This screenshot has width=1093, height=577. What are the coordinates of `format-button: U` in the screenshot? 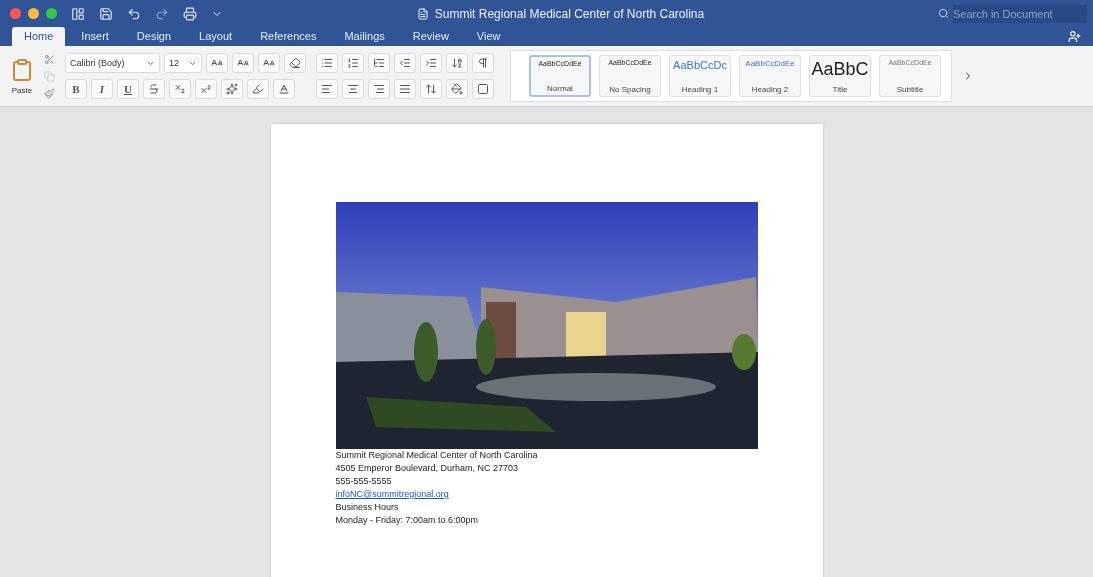 It's located at (128, 89).